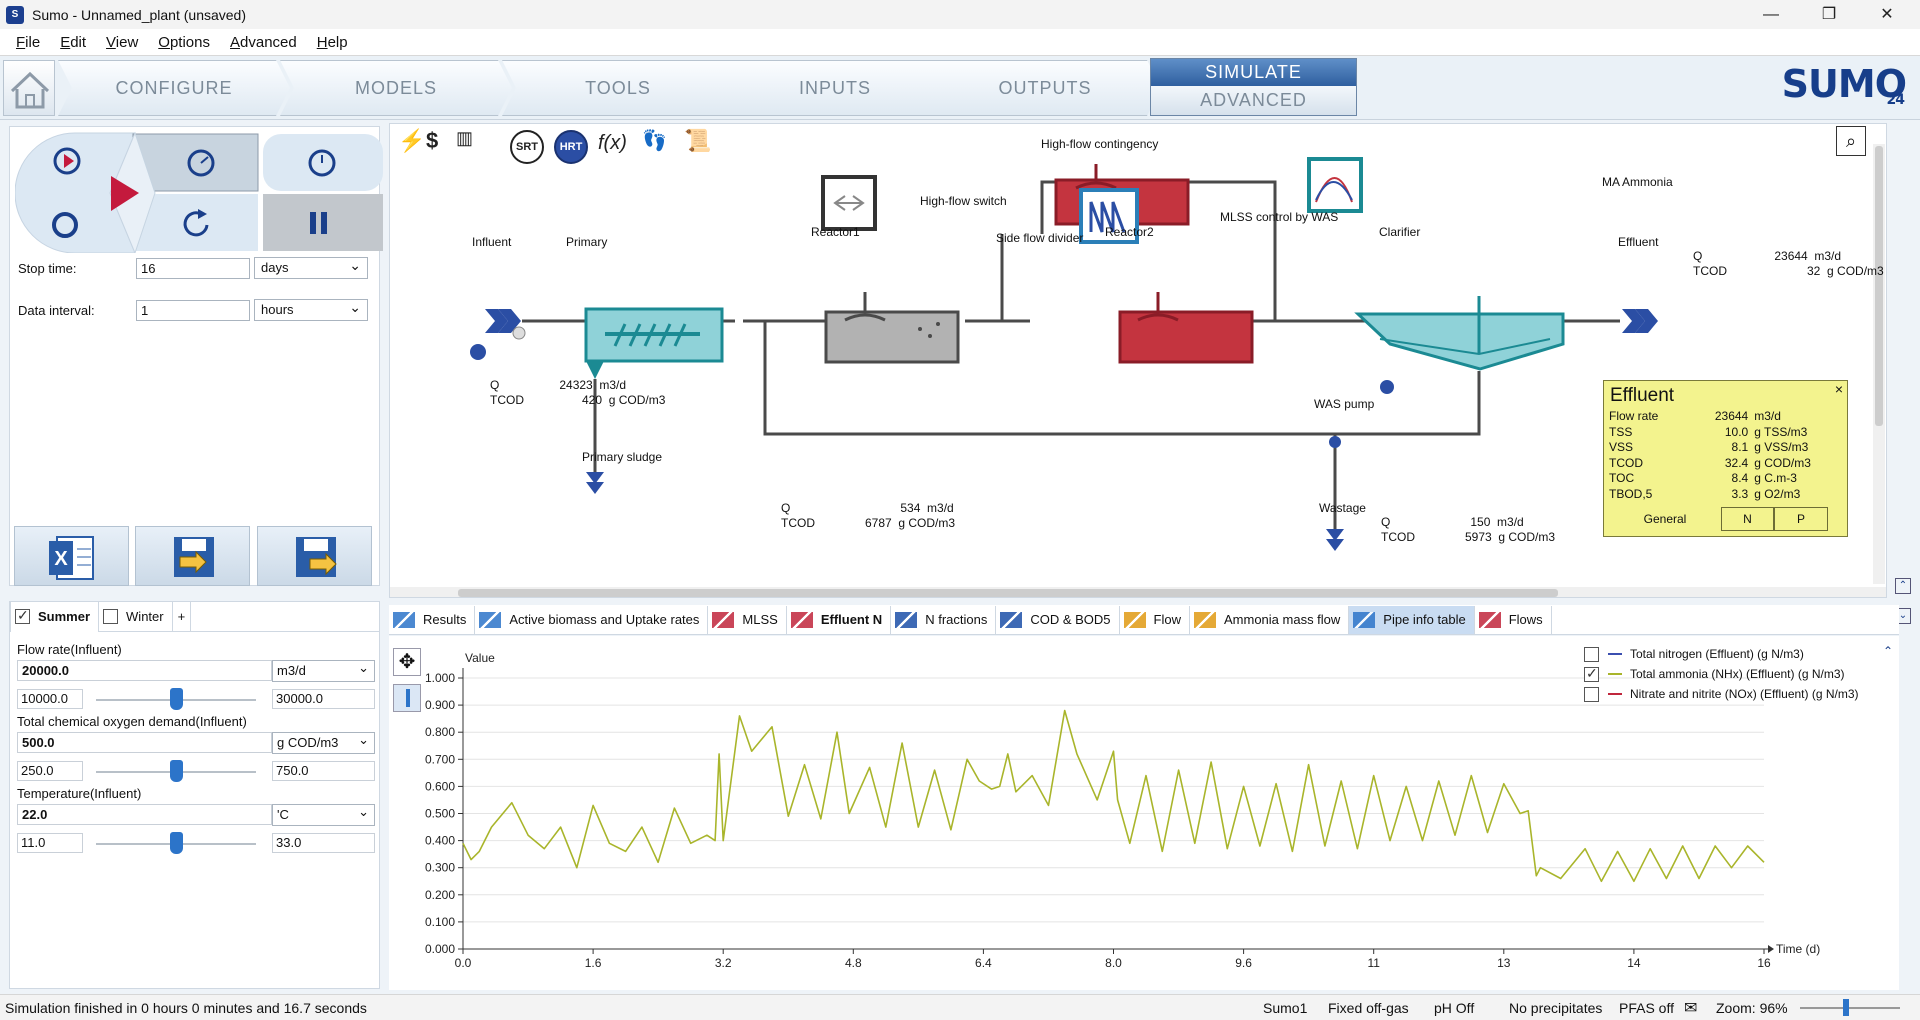 The width and height of the screenshot is (1920, 1020). What do you see at coordinates (184, 42) in the screenshot?
I see `menu-options: Options` at bounding box center [184, 42].